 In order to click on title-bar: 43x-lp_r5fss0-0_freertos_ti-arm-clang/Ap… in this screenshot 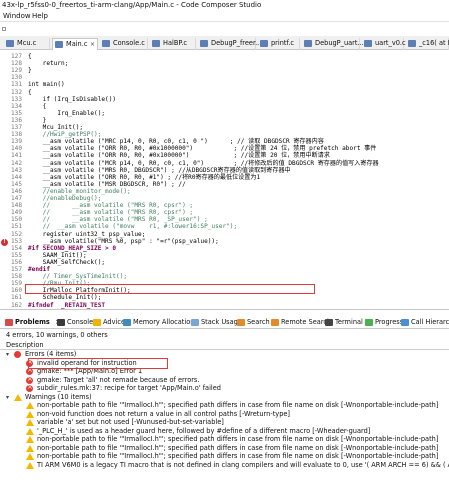, I will do `click(224, 5)`.